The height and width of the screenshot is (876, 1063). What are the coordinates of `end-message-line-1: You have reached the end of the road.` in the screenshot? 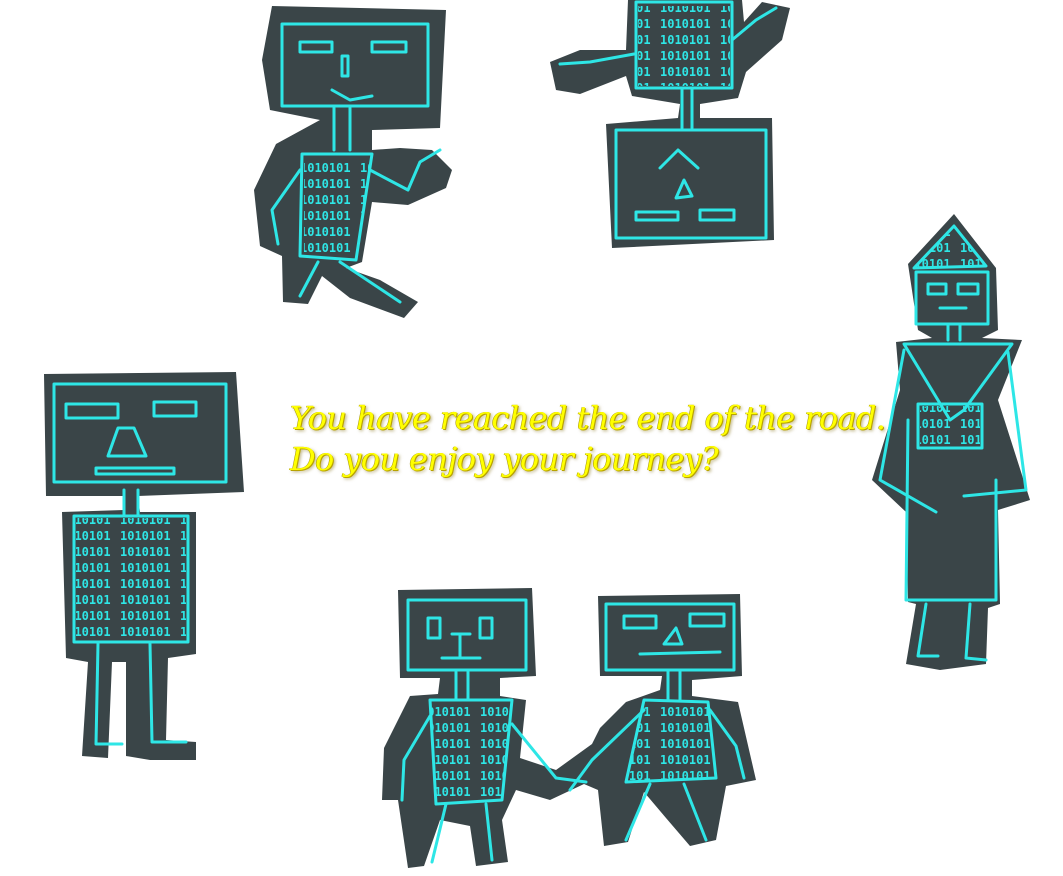 It's located at (588, 418).